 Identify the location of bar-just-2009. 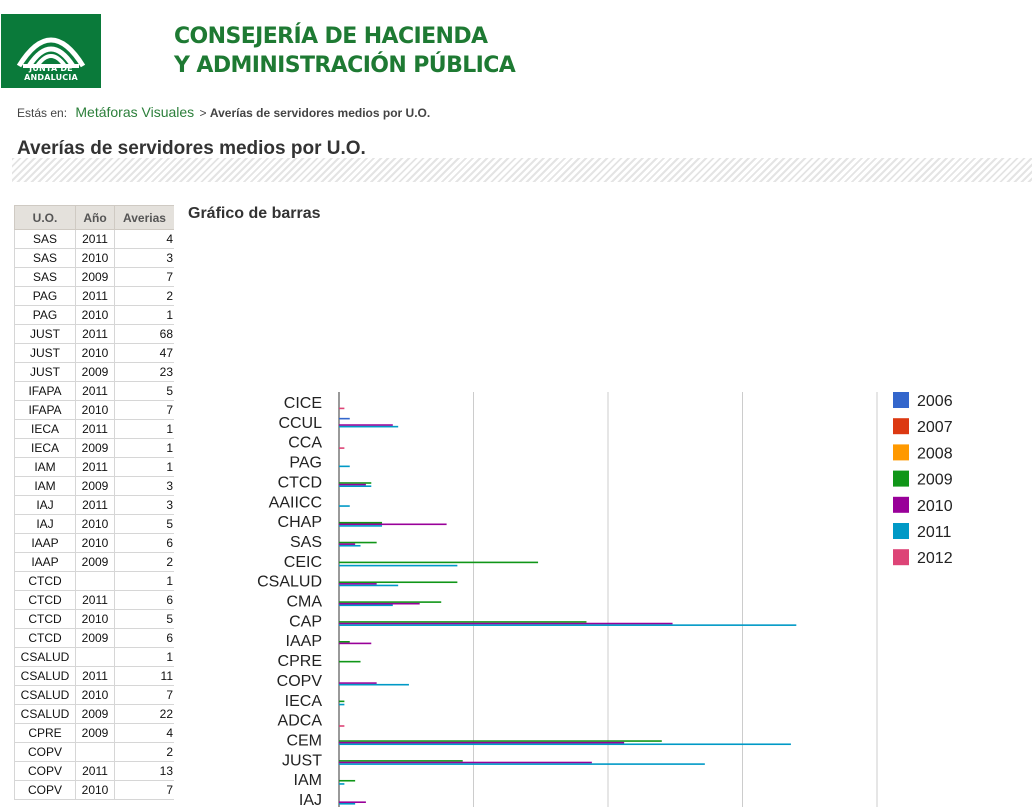
(401, 761).